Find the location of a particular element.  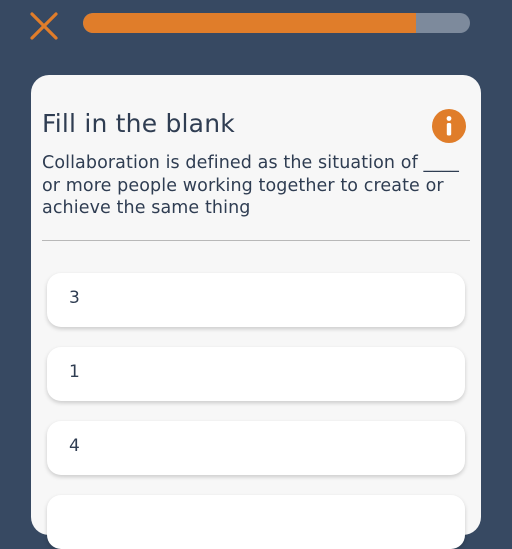

close-icon is located at coordinates (44, 26).